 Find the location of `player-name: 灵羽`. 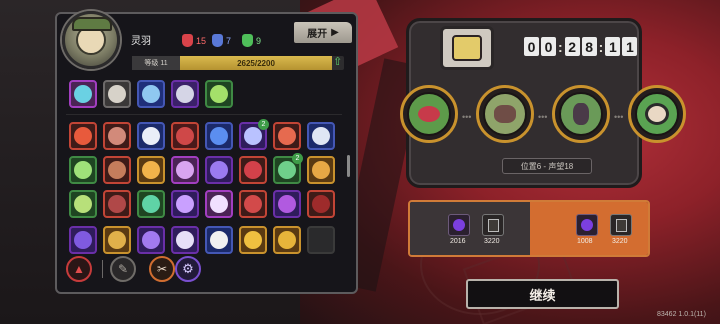

player-name: 灵羽 is located at coordinates (141, 41).